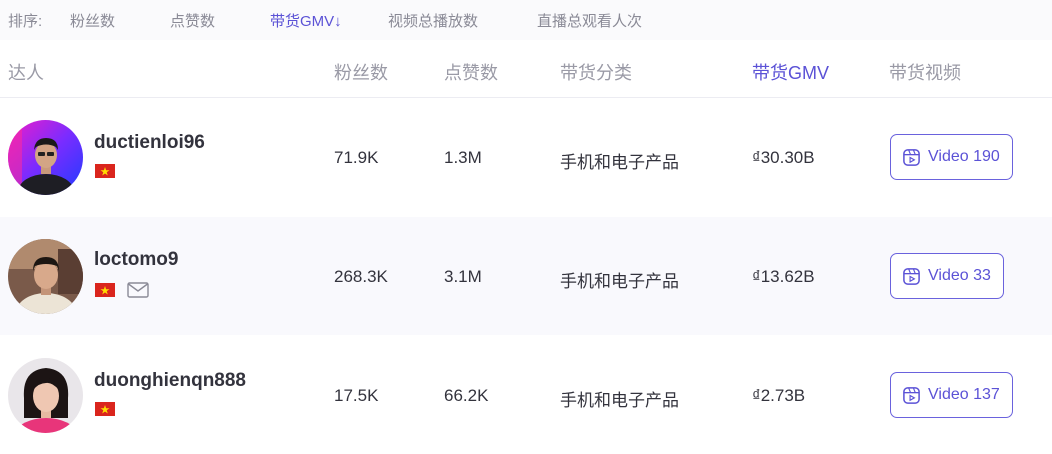 This screenshot has width=1052, height=454. What do you see at coordinates (433, 20) in the screenshot?
I see `sort-option-video-views: 视频总播放数` at bounding box center [433, 20].